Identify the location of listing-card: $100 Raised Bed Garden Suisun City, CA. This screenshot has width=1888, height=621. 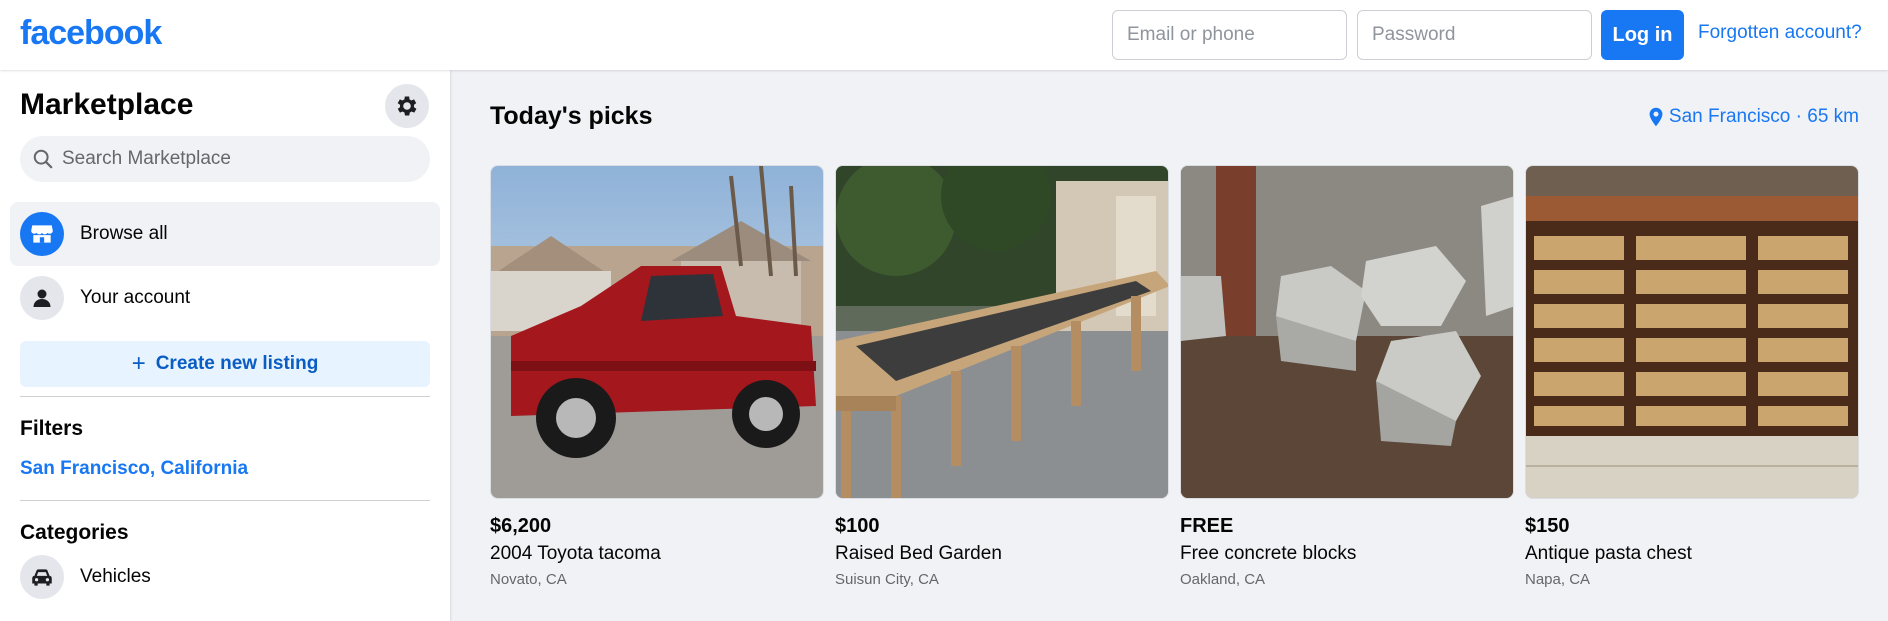
(1002, 376).